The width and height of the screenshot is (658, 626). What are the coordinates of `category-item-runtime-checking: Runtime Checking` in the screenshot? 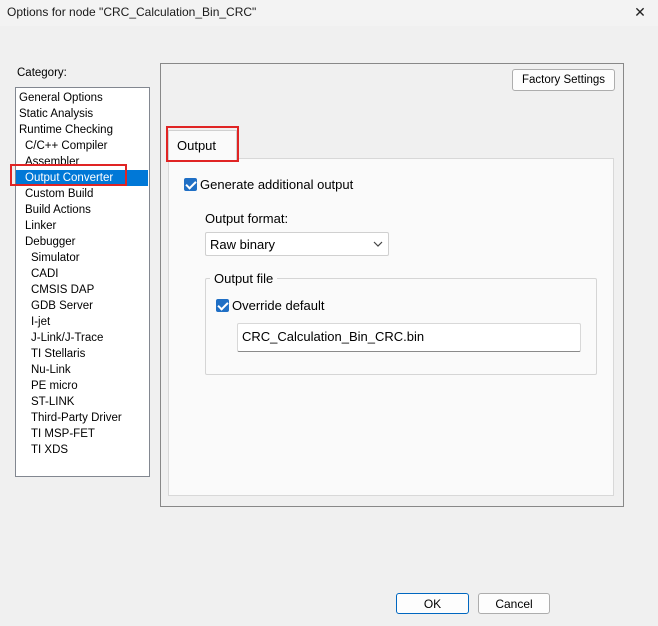 It's located at (82, 130).